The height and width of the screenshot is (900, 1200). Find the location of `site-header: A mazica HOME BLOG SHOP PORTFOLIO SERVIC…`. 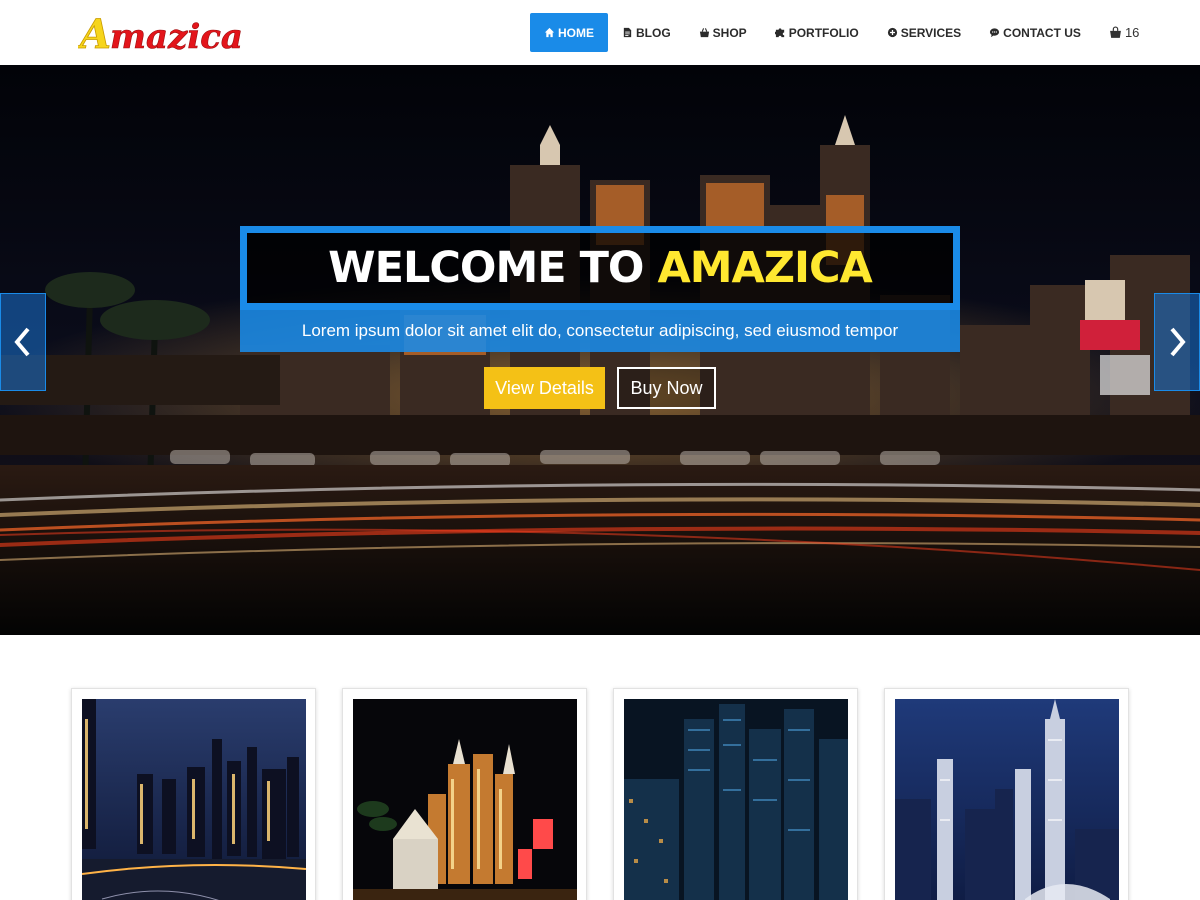

site-header: A mazica HOME BLOG SHOP PORTFOLIO SERVIC… is located at coordinates (600, 32).